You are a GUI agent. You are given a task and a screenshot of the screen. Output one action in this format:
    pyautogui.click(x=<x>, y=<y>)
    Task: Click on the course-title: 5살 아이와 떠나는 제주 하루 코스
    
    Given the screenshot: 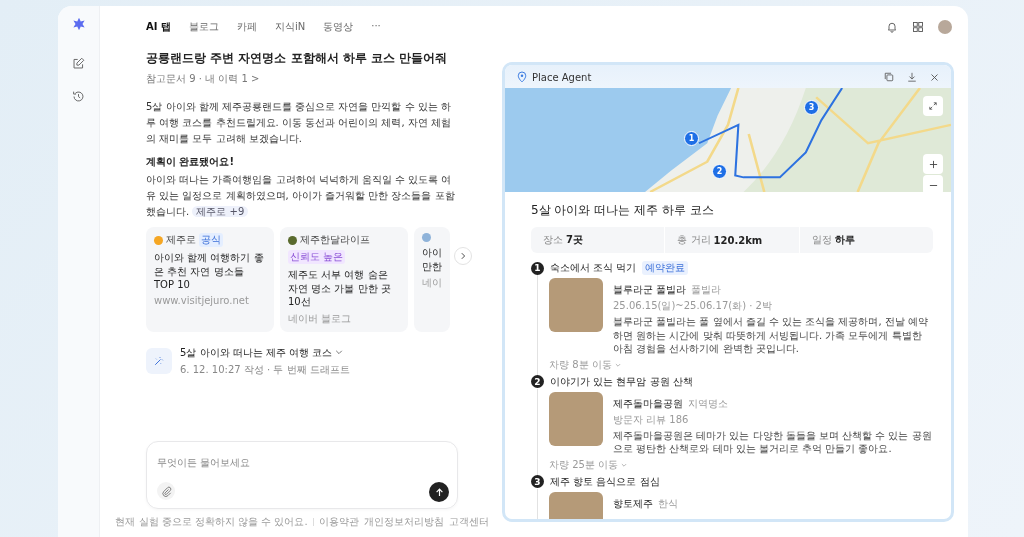 What is the action you would take?
    pyautogui.click(x=623, y=210)
    